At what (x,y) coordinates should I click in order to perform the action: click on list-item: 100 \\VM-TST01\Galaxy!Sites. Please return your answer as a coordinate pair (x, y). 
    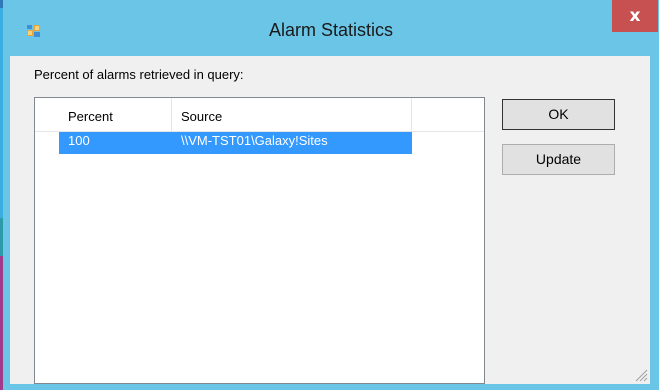
    Looking at the image, I should click on (235, 143).